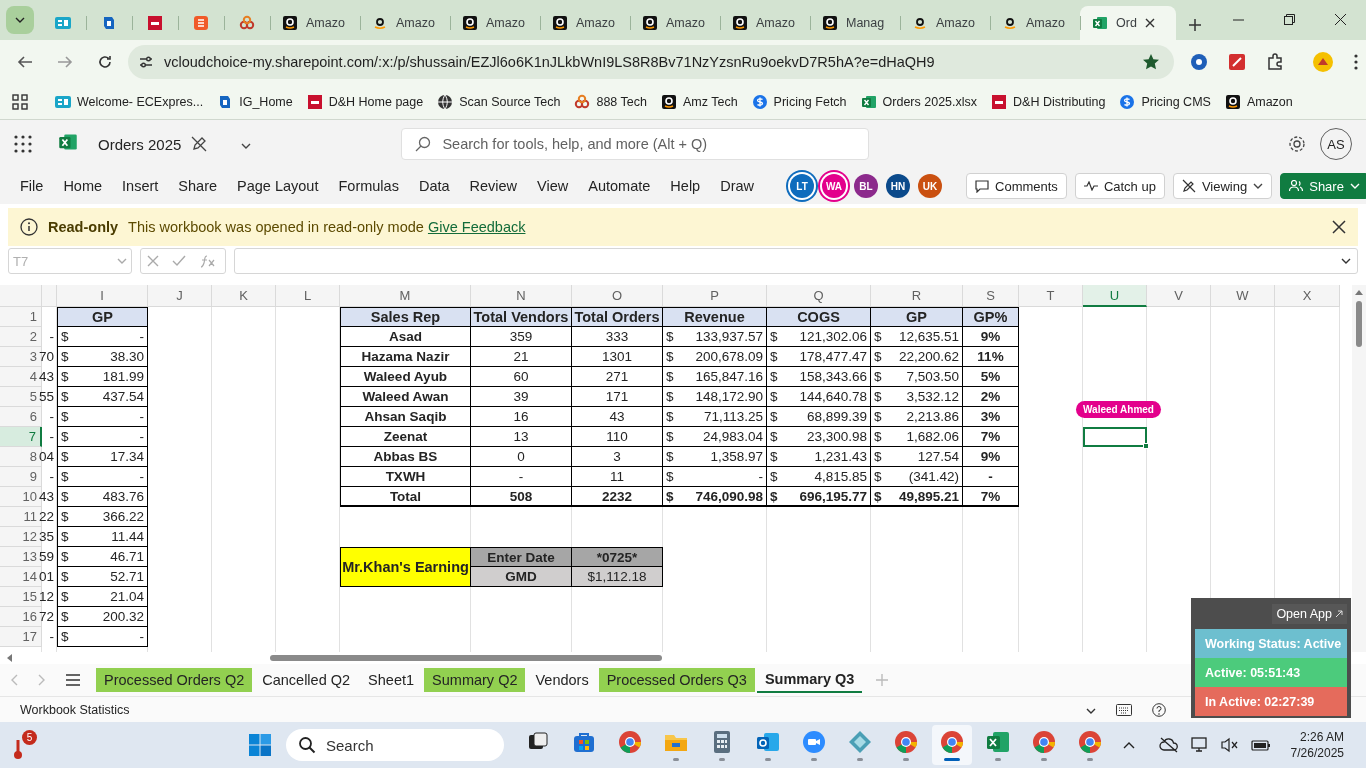 This screenshot has width=1366, height=768. Describe the element at coordinates (1195, 25) in the screenshot. I see `new-tab-icon` at that location.